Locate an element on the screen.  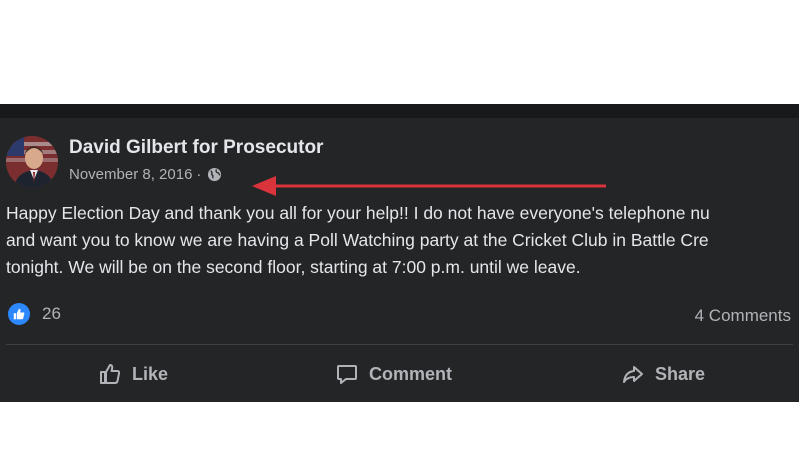
globe-icon is located at coordinates (214, 174).